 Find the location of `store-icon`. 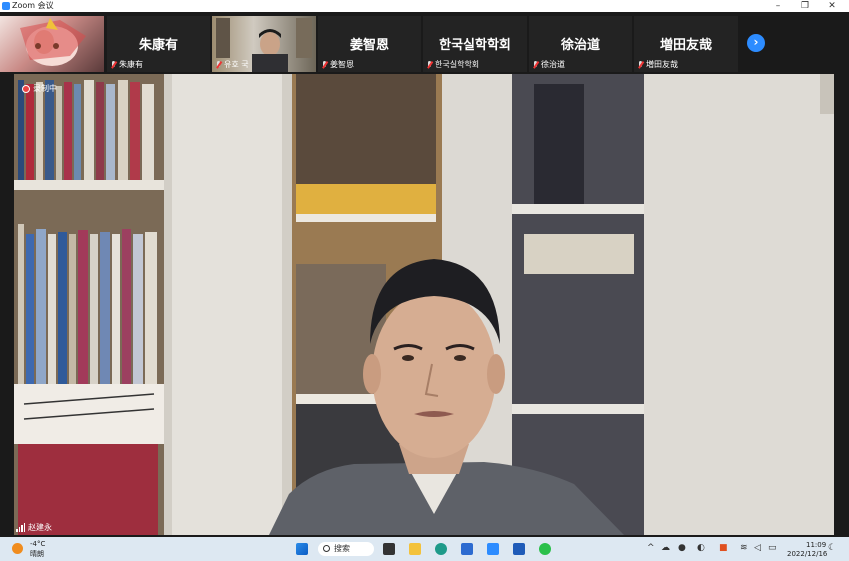

store-icon is located at coordinates (467, 549).